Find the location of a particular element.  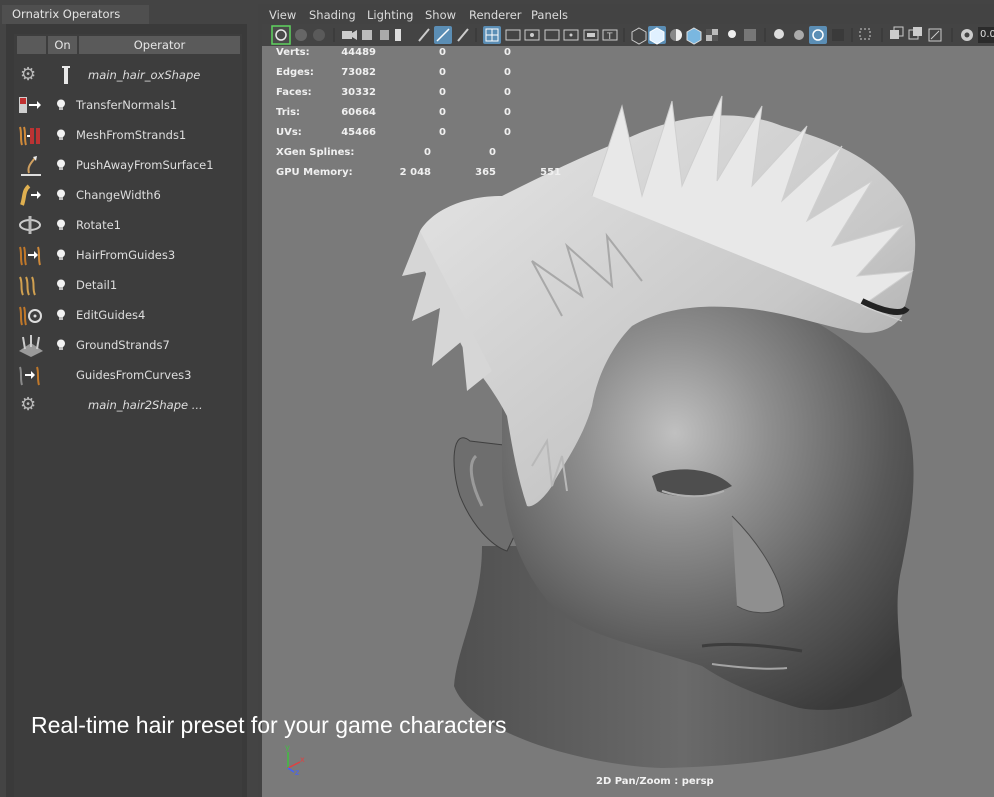

hair-from-guides-icon is located at coordinates (30, 255).